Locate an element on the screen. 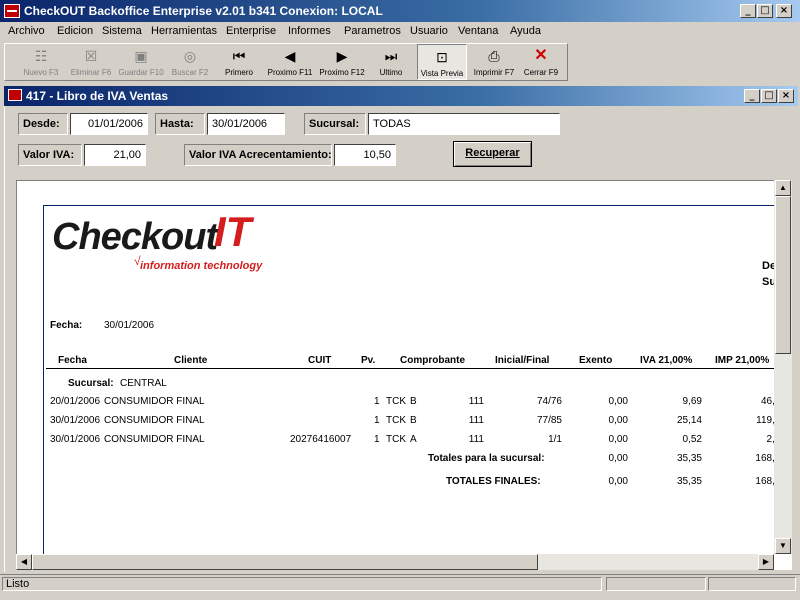  horizontal-scrollbar: ◀ ▶ is located at coordinates (395, 562).